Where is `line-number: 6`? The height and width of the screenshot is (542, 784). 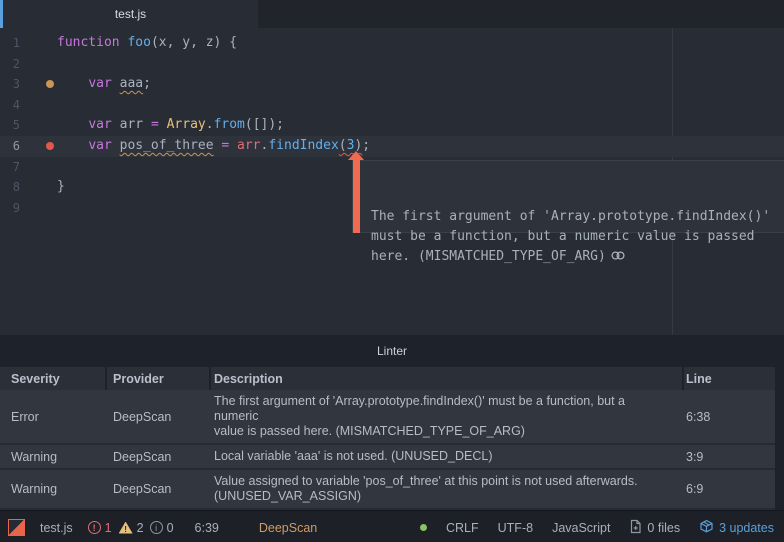
line-number: 6 is located at coordinates (10, 146).